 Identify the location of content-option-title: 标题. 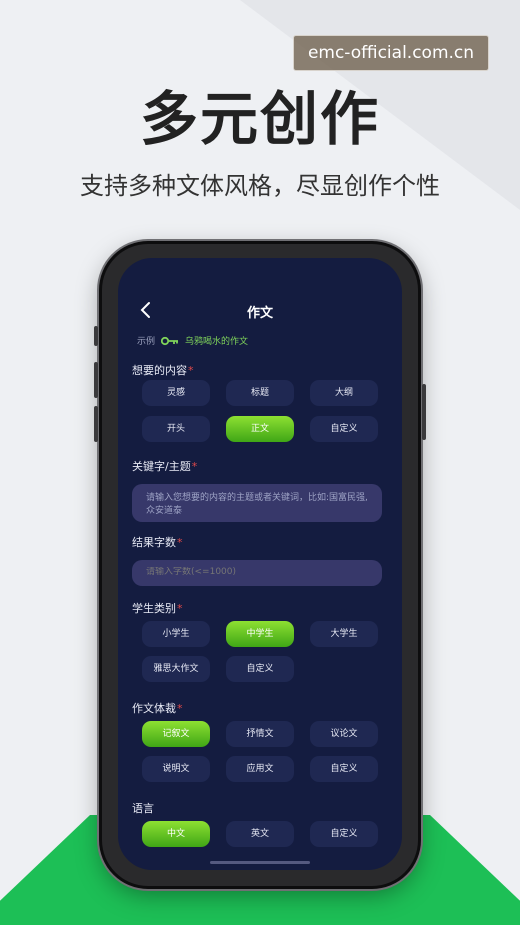
(260, 393).